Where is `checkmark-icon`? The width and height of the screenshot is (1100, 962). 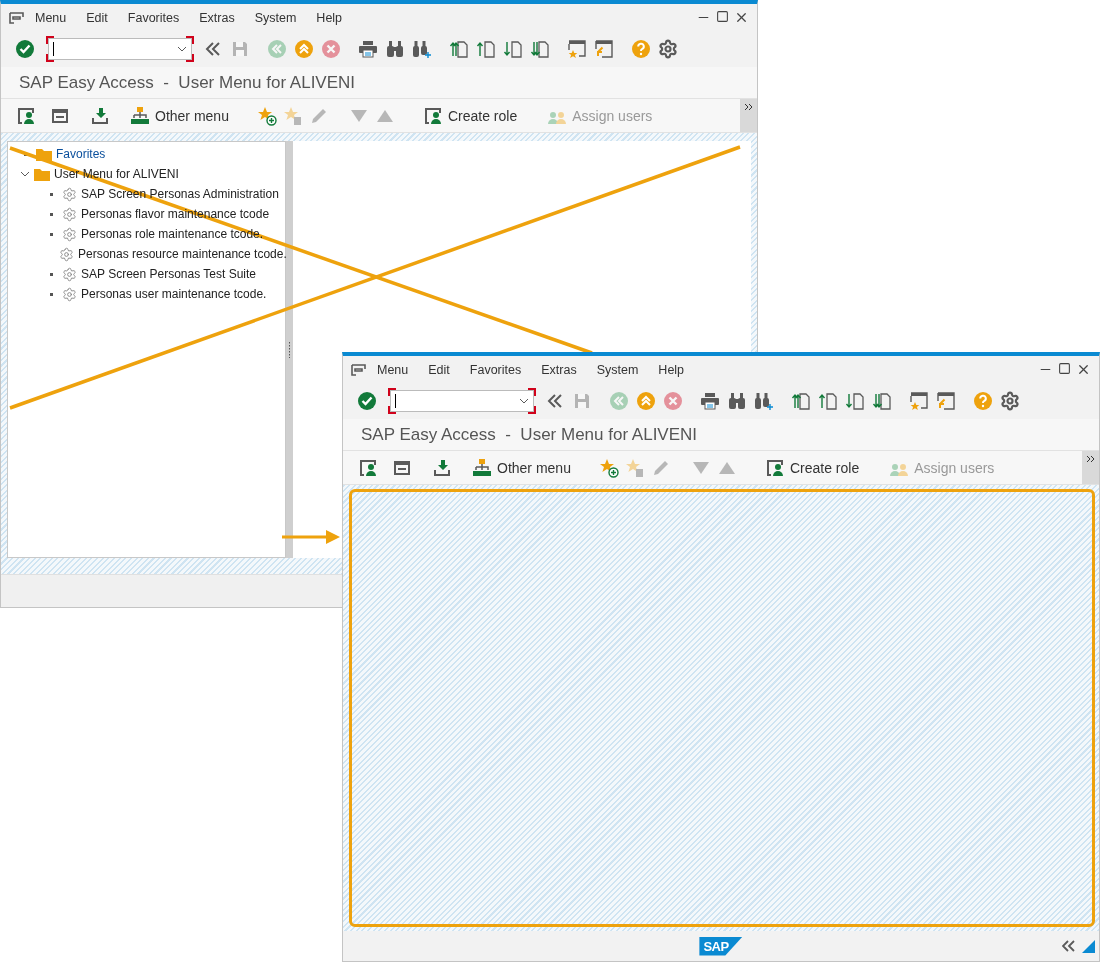
checkmark-icon is located at coordinates (25, 49).